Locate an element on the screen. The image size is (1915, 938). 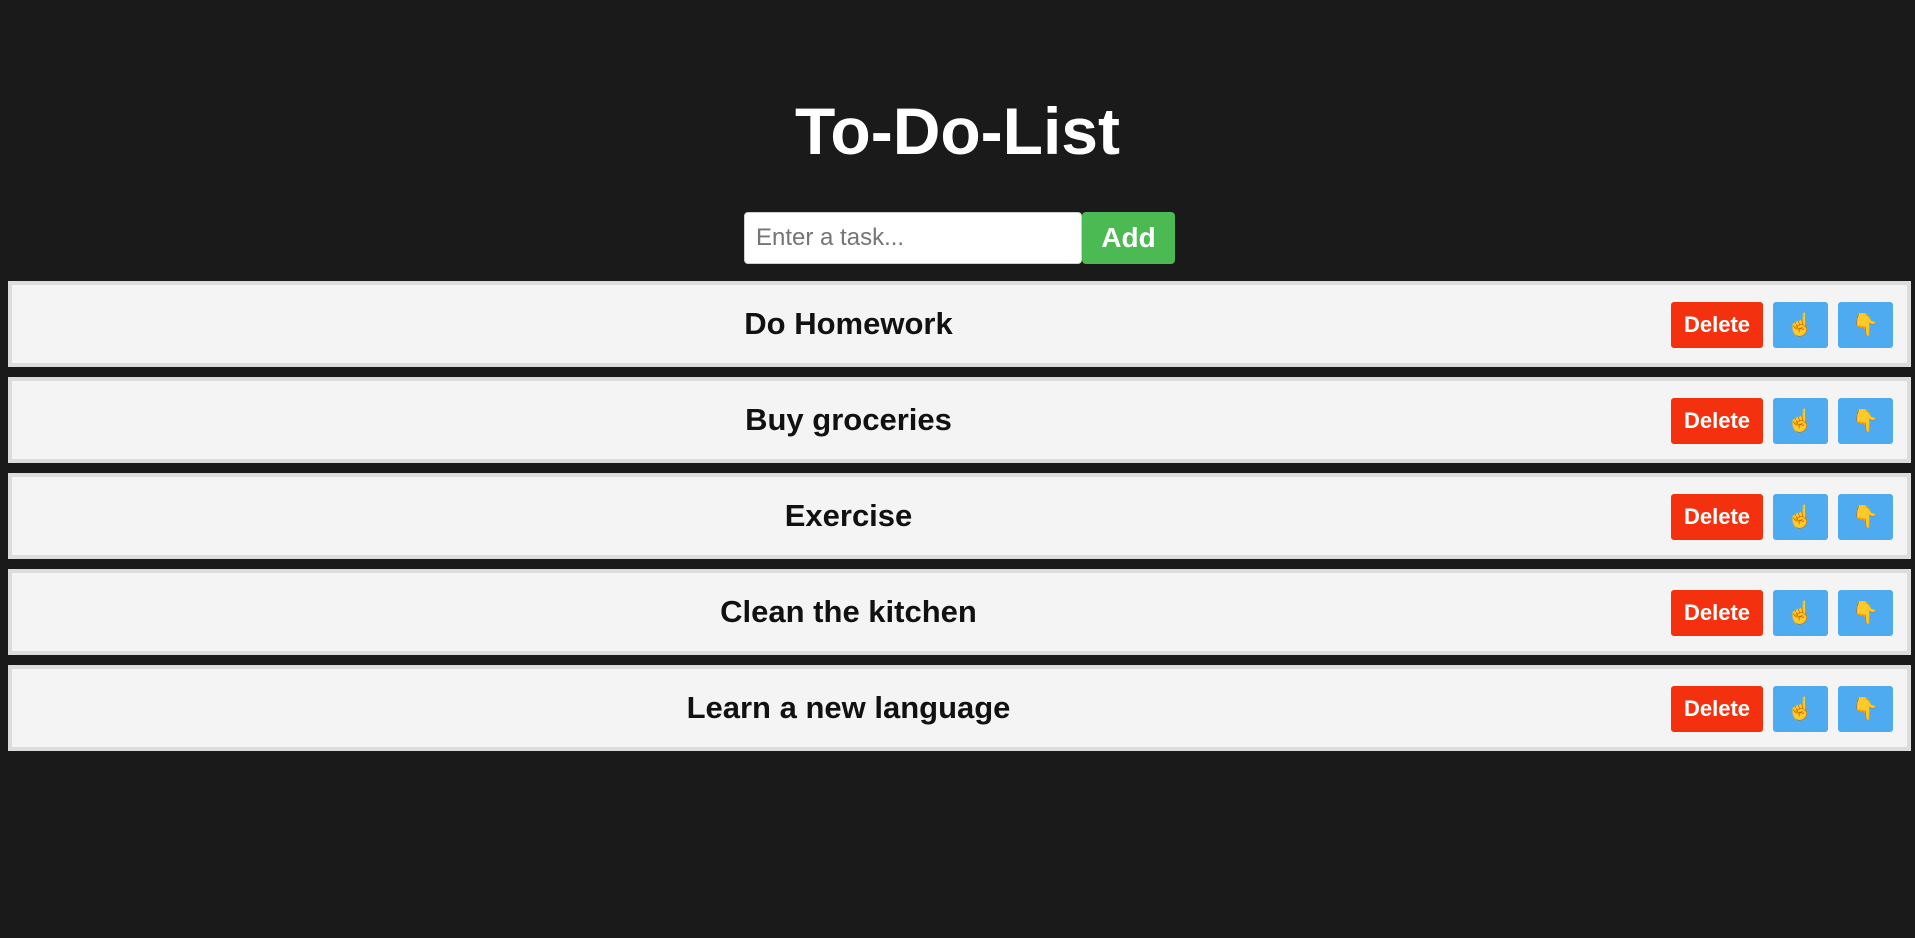
task-text: Clean the kitchen is located at coordinates (848, 611).